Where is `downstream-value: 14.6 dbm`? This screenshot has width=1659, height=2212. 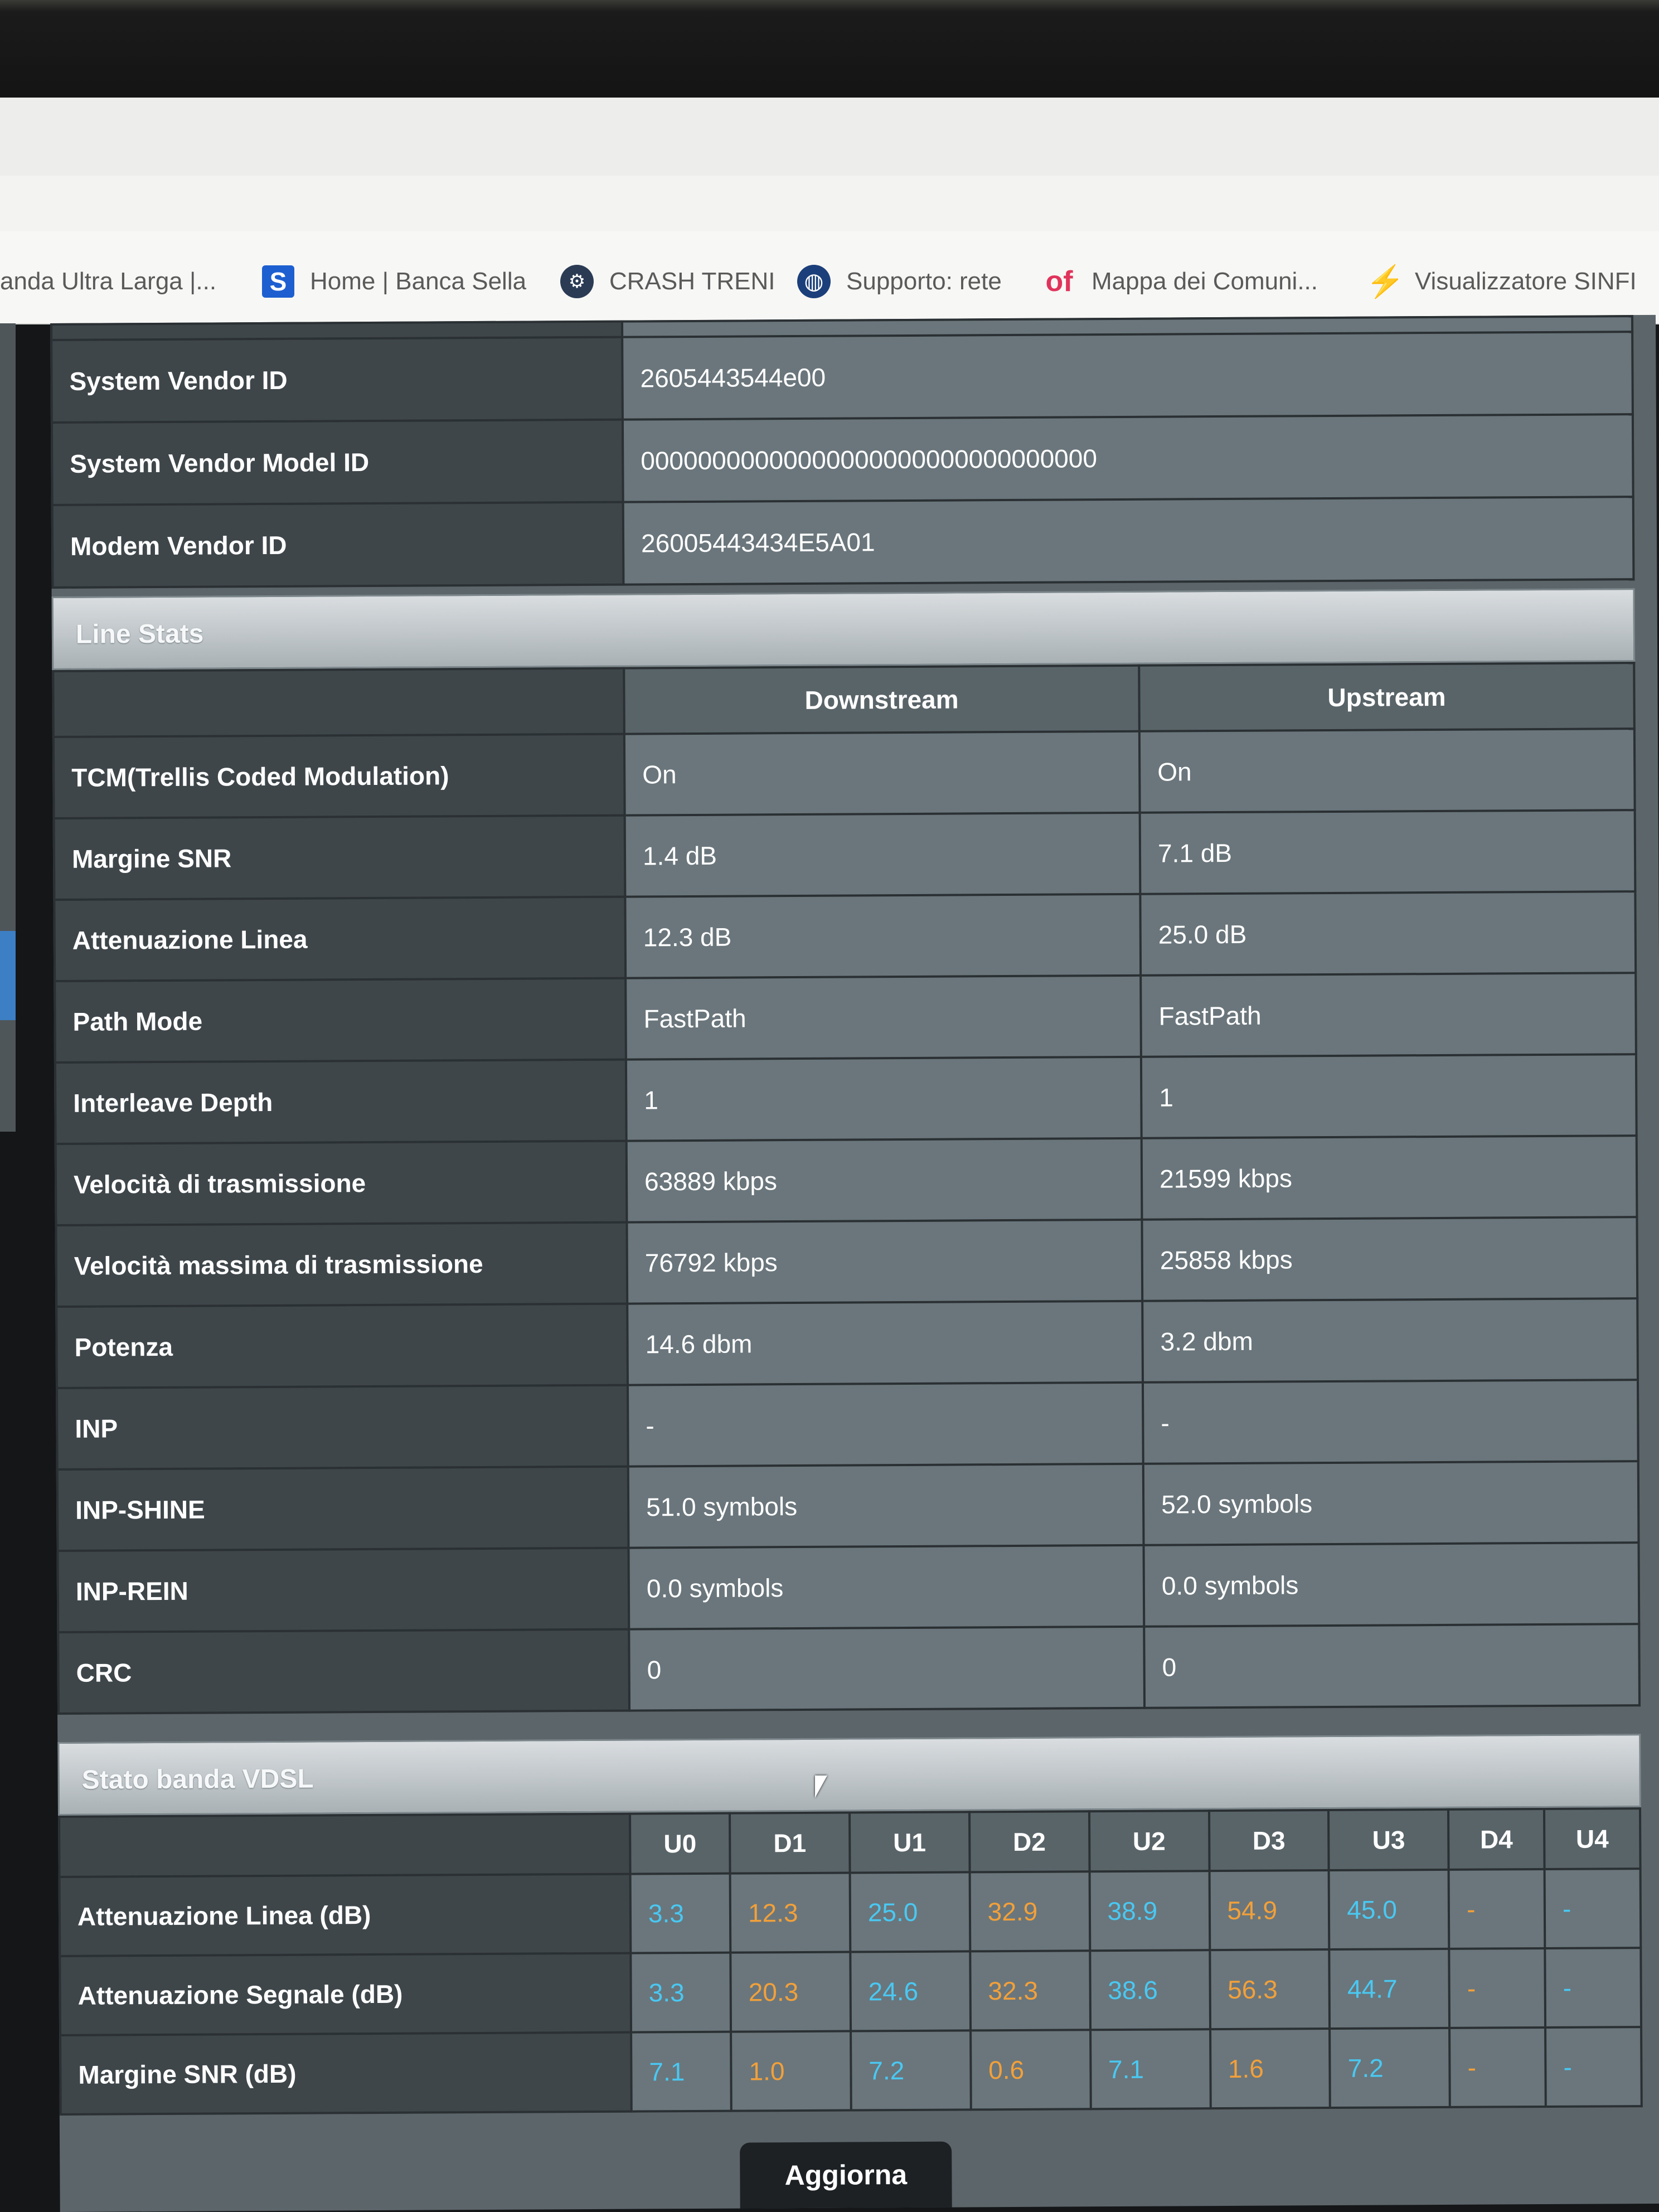
downstream-value: 14.6 dbm is located at coordinates (885, 1343).